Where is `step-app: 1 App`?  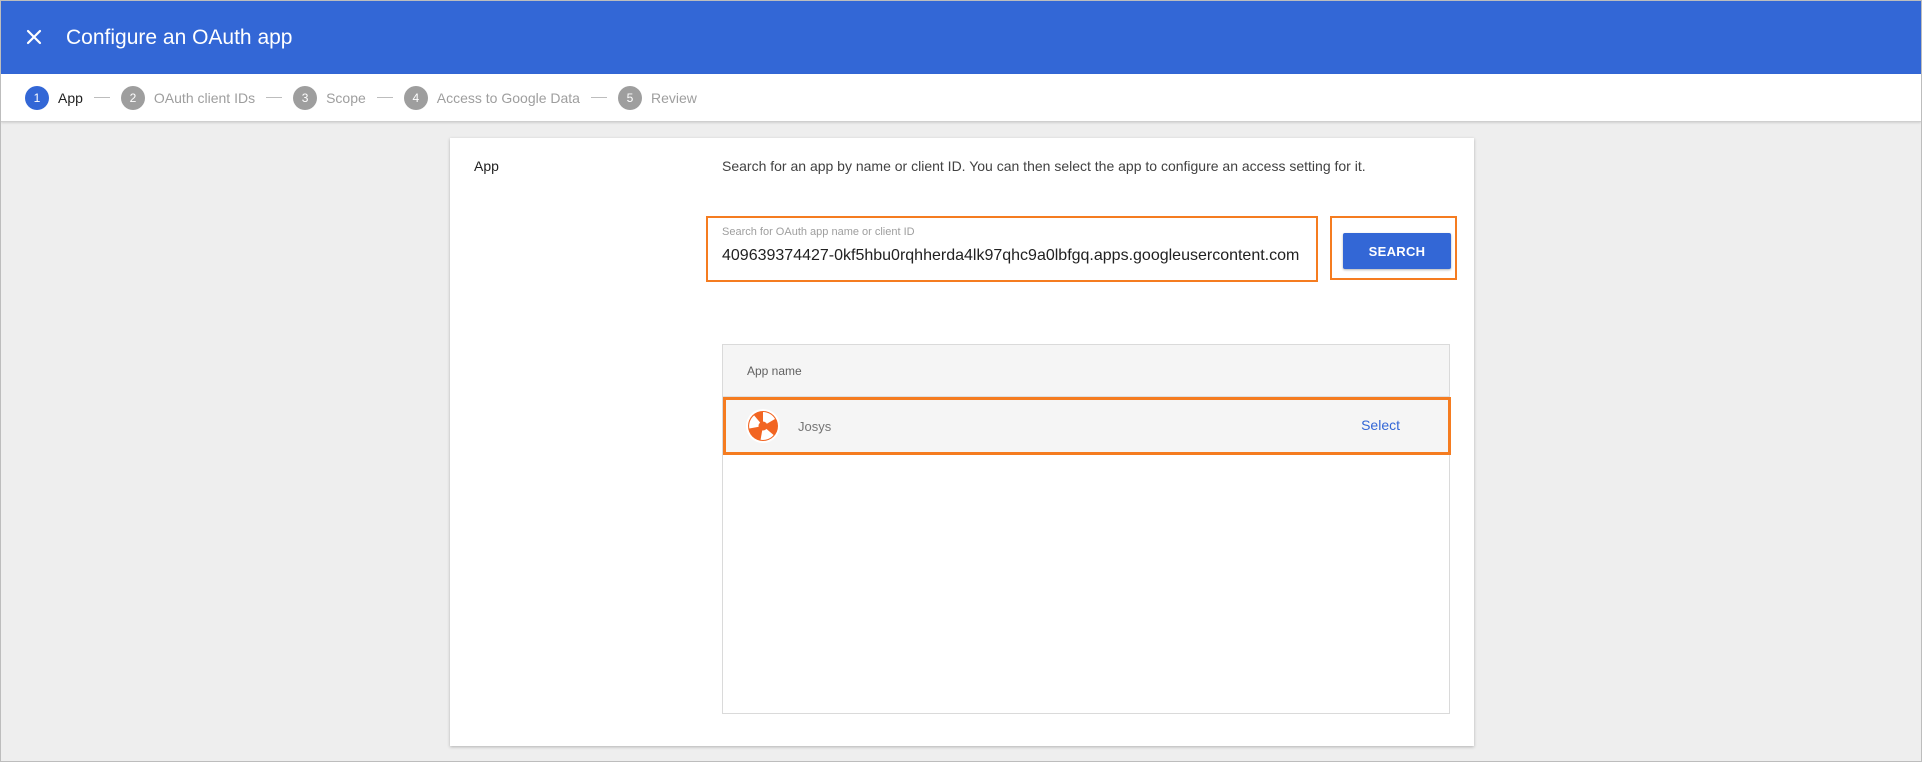 step-app: 1 App is located at coordinates (54, 97).